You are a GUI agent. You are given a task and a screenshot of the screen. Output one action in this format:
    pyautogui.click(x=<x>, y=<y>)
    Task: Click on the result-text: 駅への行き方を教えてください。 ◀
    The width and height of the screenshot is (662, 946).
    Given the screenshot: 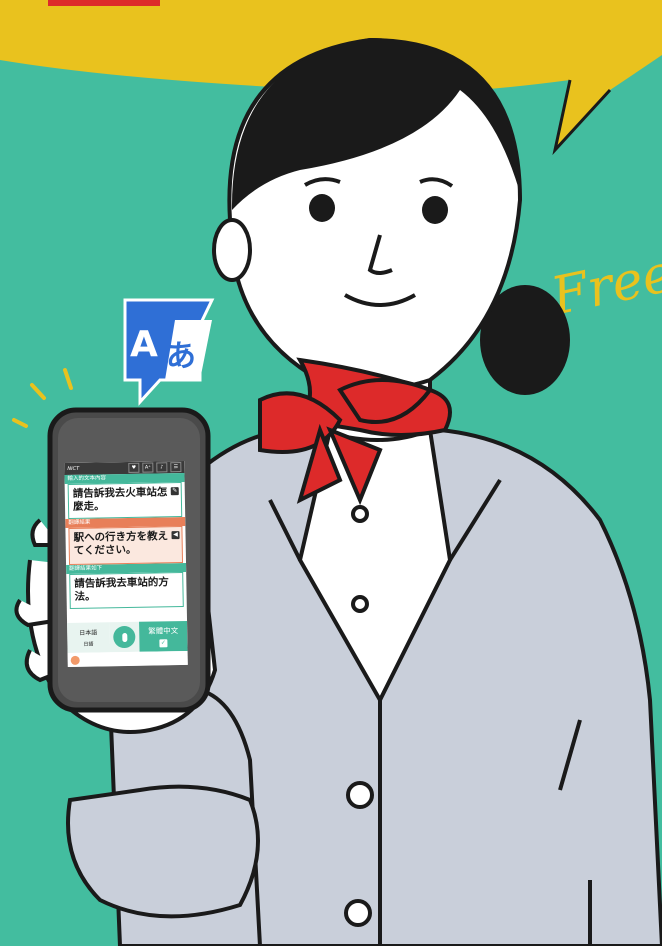 What is the action you would take?
    pyautogui.click(x=126, y=545)
    